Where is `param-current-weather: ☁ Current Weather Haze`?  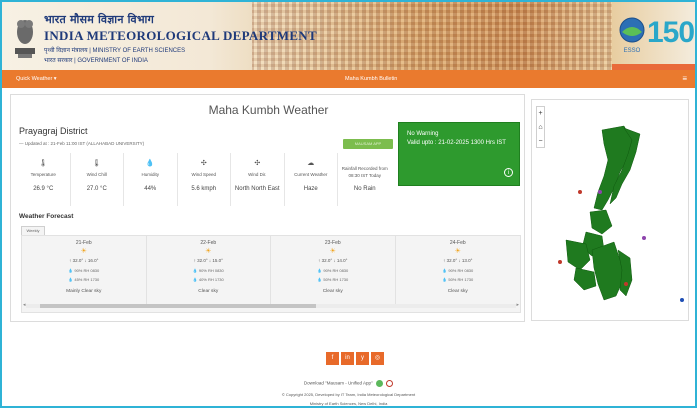
param-current-weather: ☁ Current Weather Haze is located at coordinates (311, 179).